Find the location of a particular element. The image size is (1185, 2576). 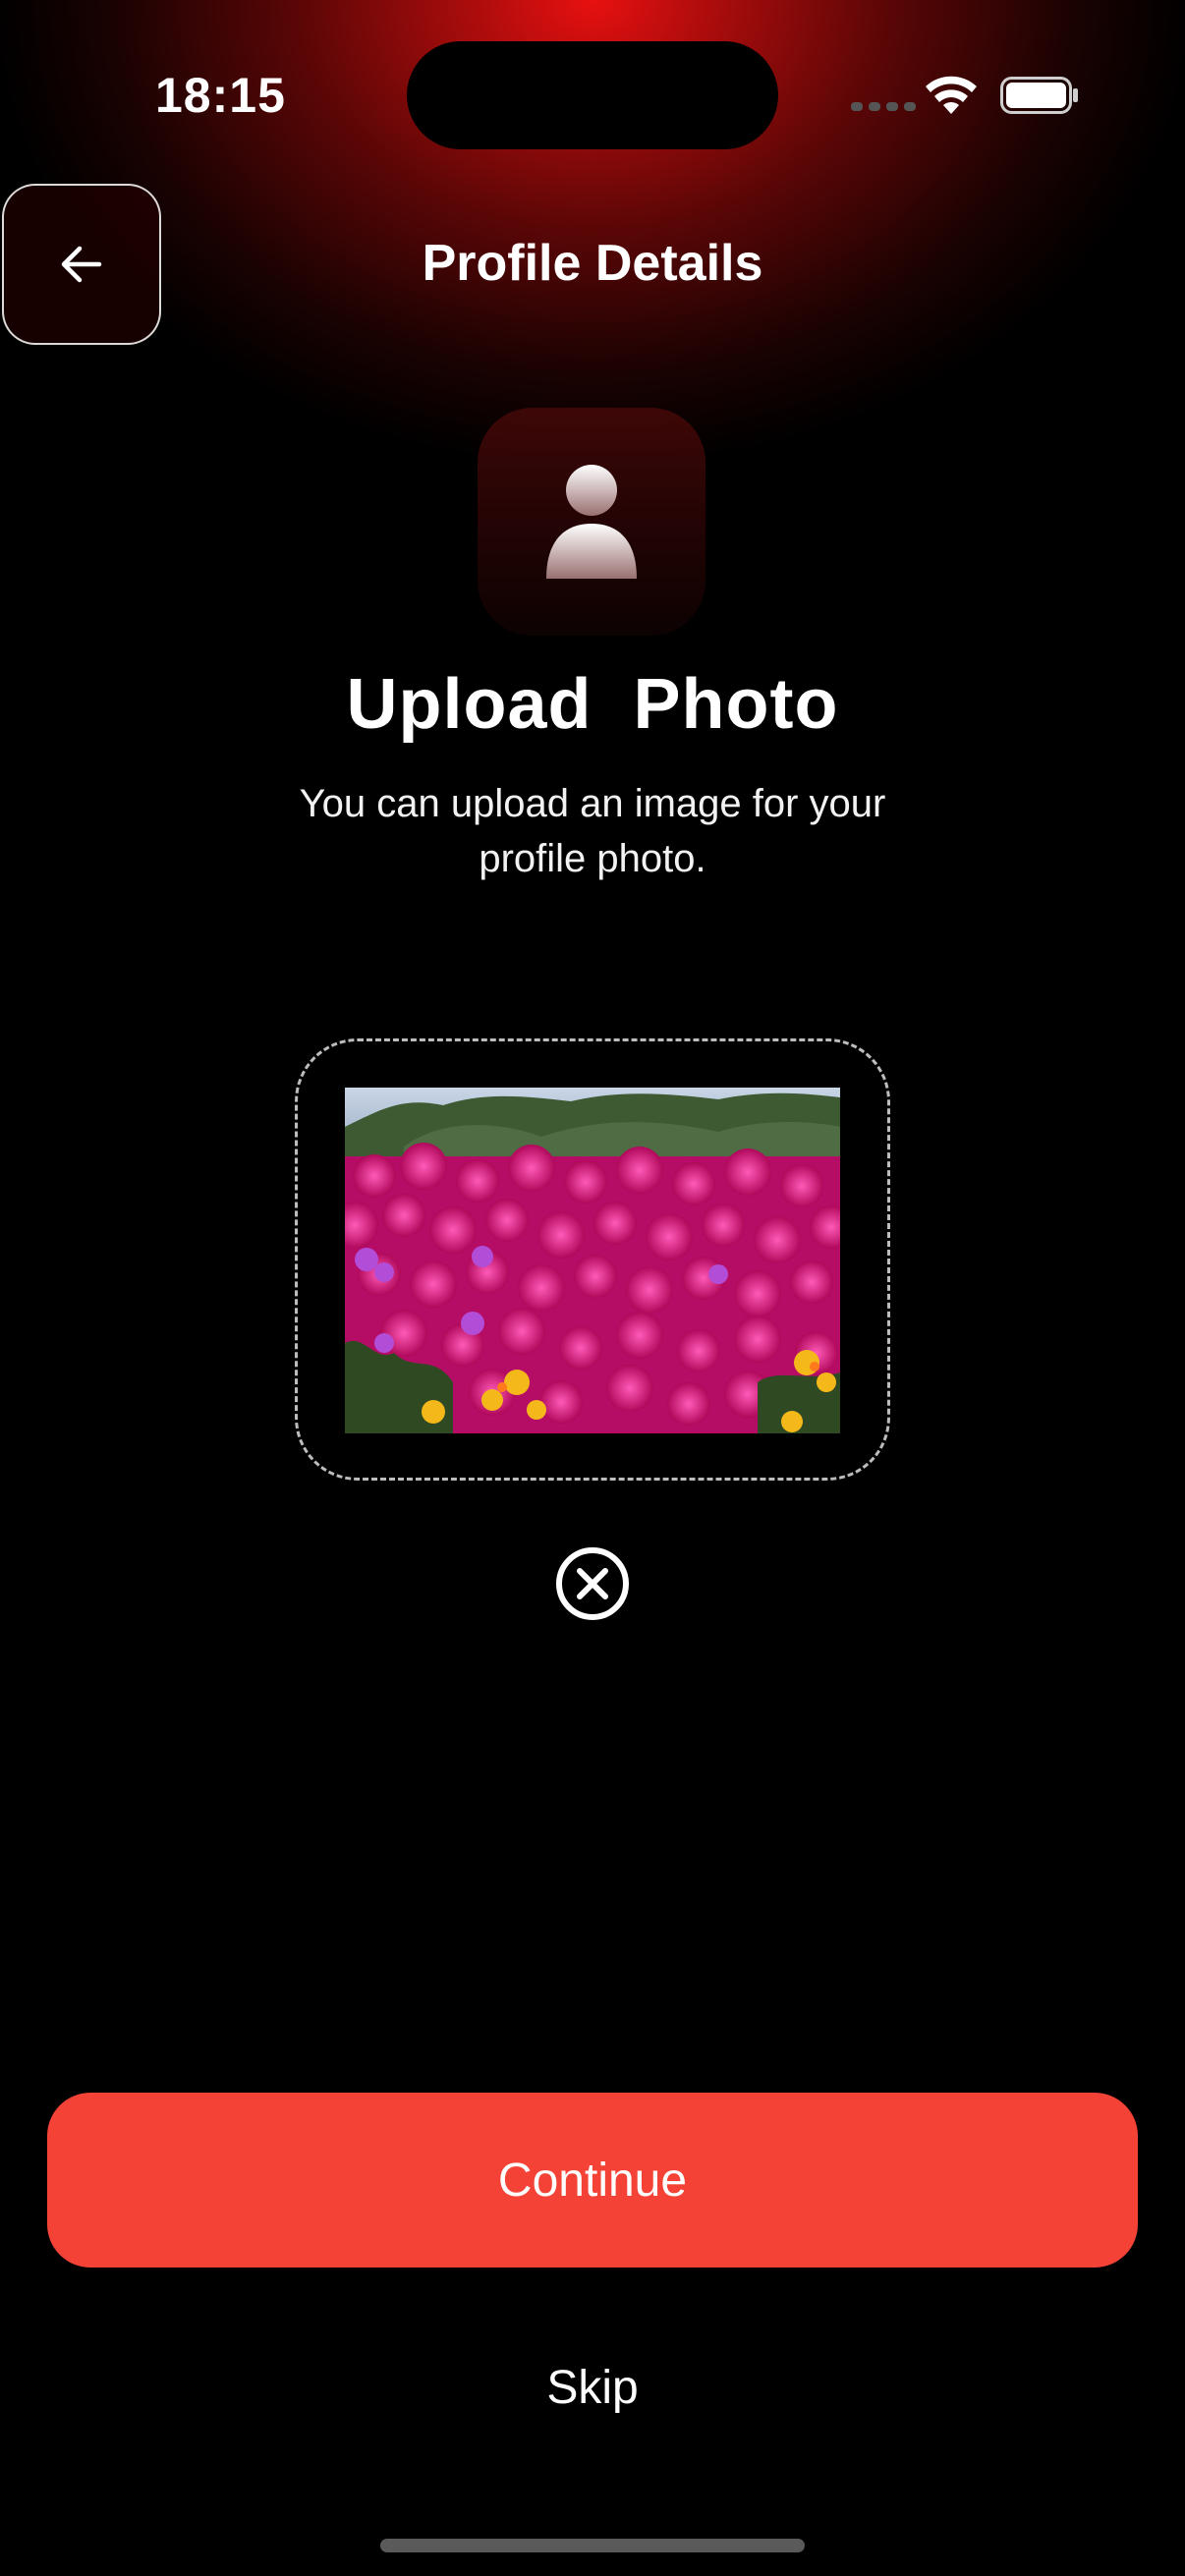

status-time: 18:15 is located at coordinates (221, 95).